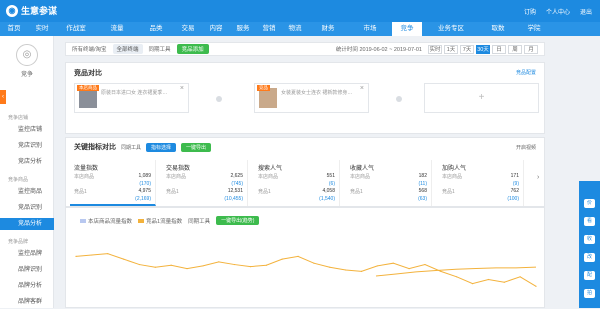 The width and height of the screenshot is (600, 309). What do you see at coordinates (558, 11) in the screenshot?
I see `profile-link: 个人中心` at bounding box center [558, 11].